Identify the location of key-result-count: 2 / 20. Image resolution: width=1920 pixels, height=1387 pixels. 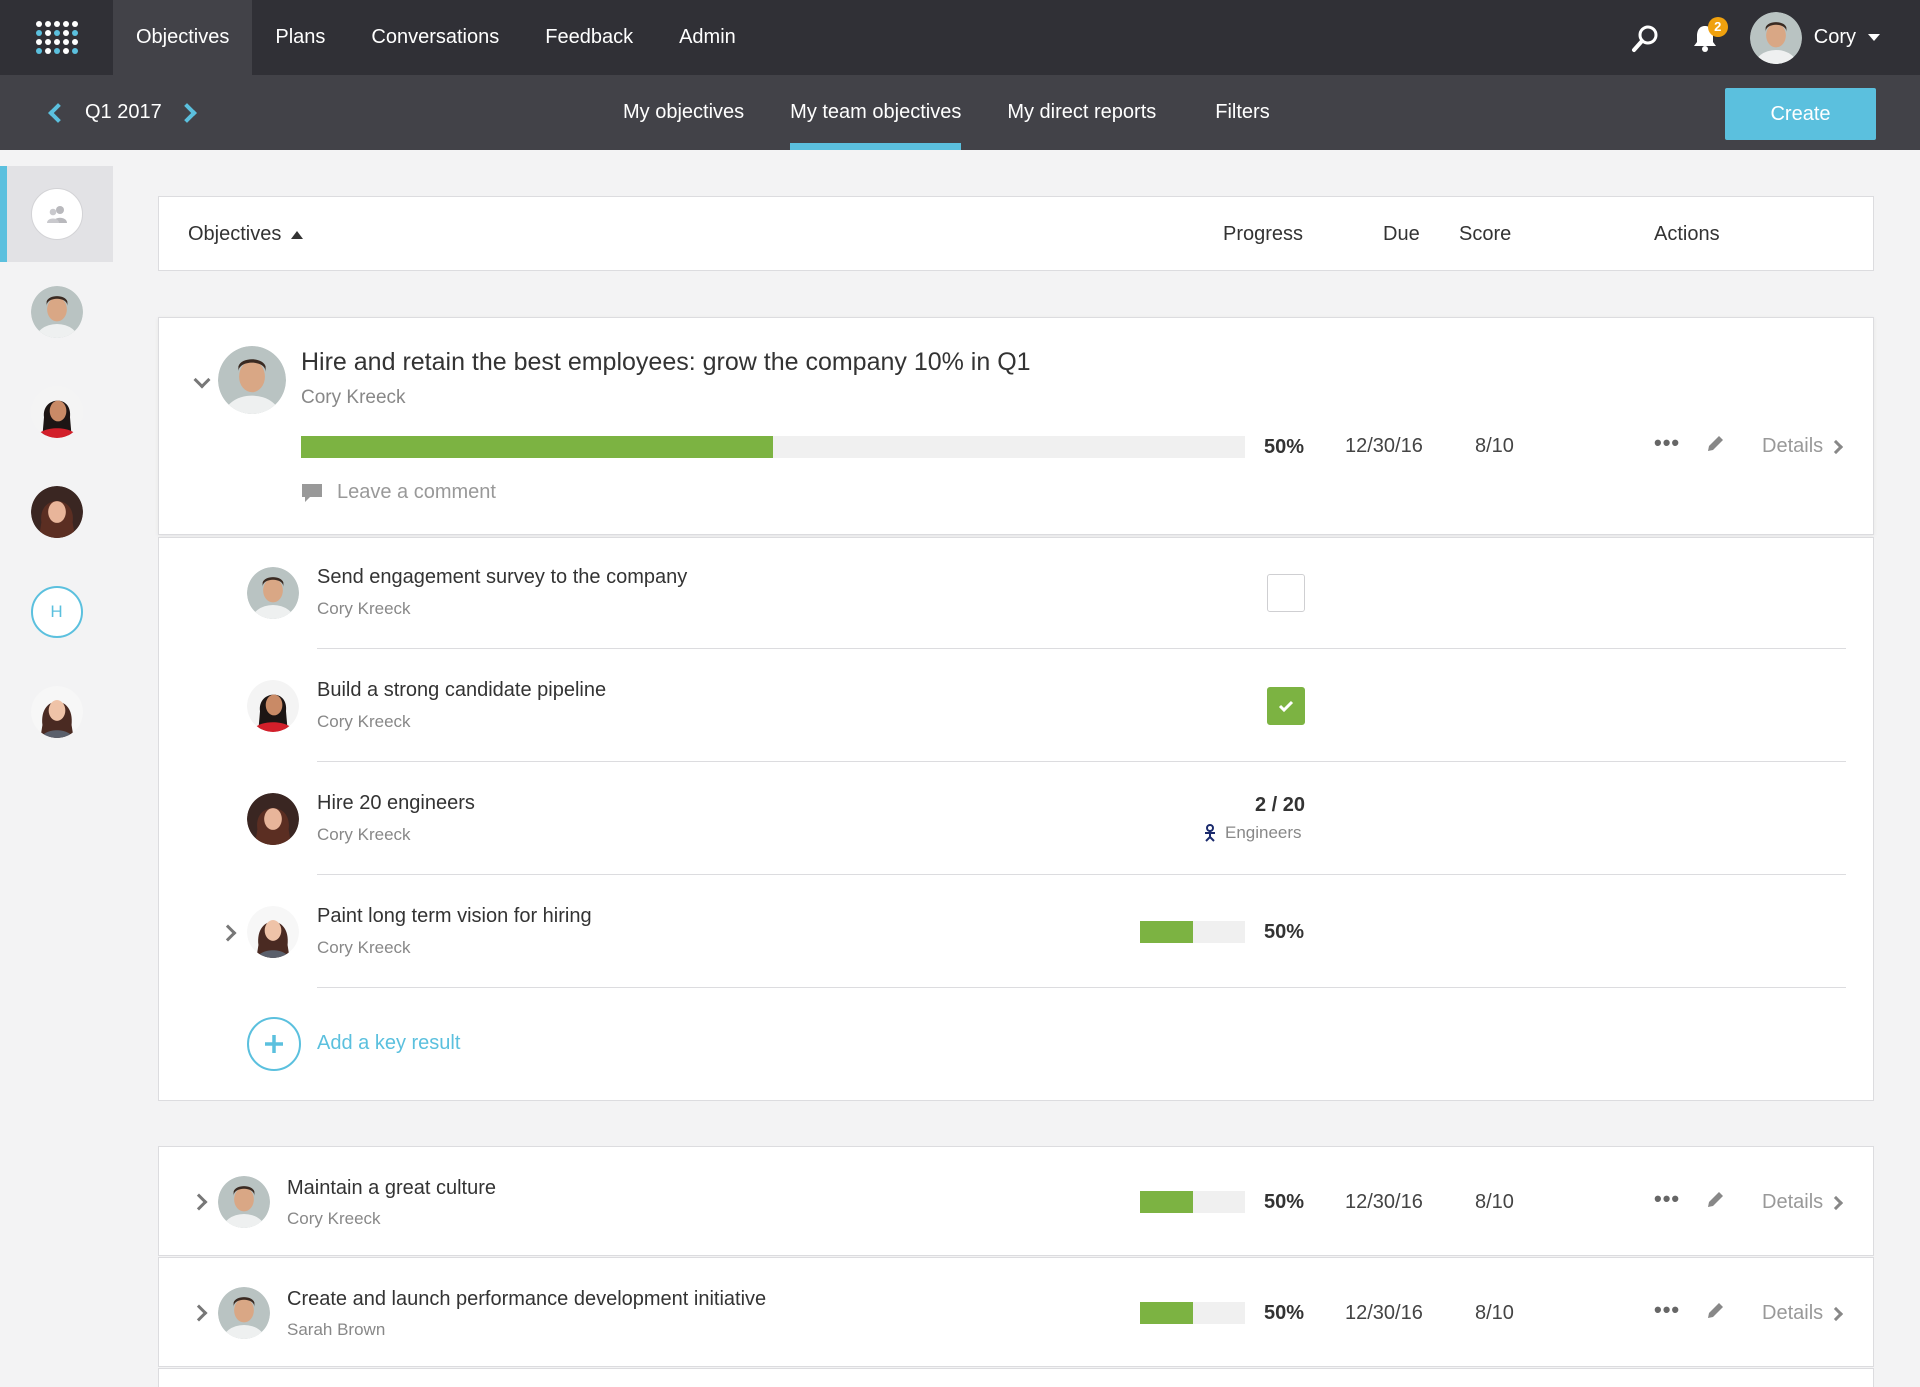
(1279, 805).